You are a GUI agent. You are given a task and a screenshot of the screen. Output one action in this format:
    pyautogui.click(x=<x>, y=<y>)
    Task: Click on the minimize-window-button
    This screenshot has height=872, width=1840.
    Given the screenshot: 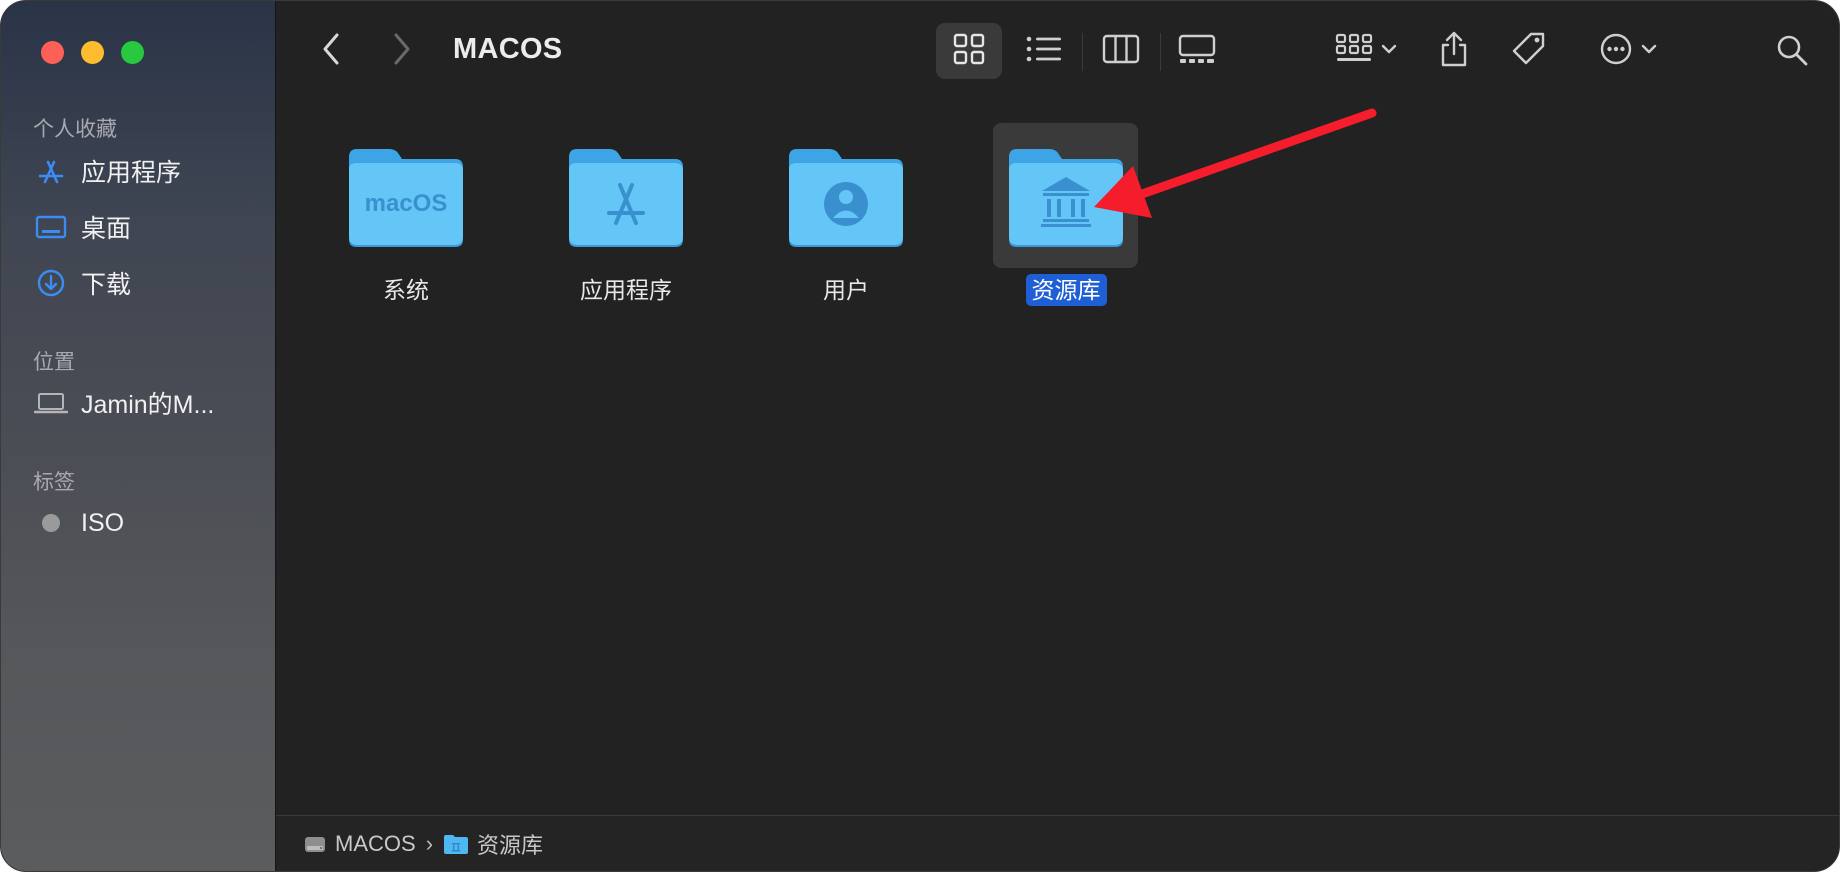 What is the action you would take?
    pyautogui.click(x=92, y=52)
    